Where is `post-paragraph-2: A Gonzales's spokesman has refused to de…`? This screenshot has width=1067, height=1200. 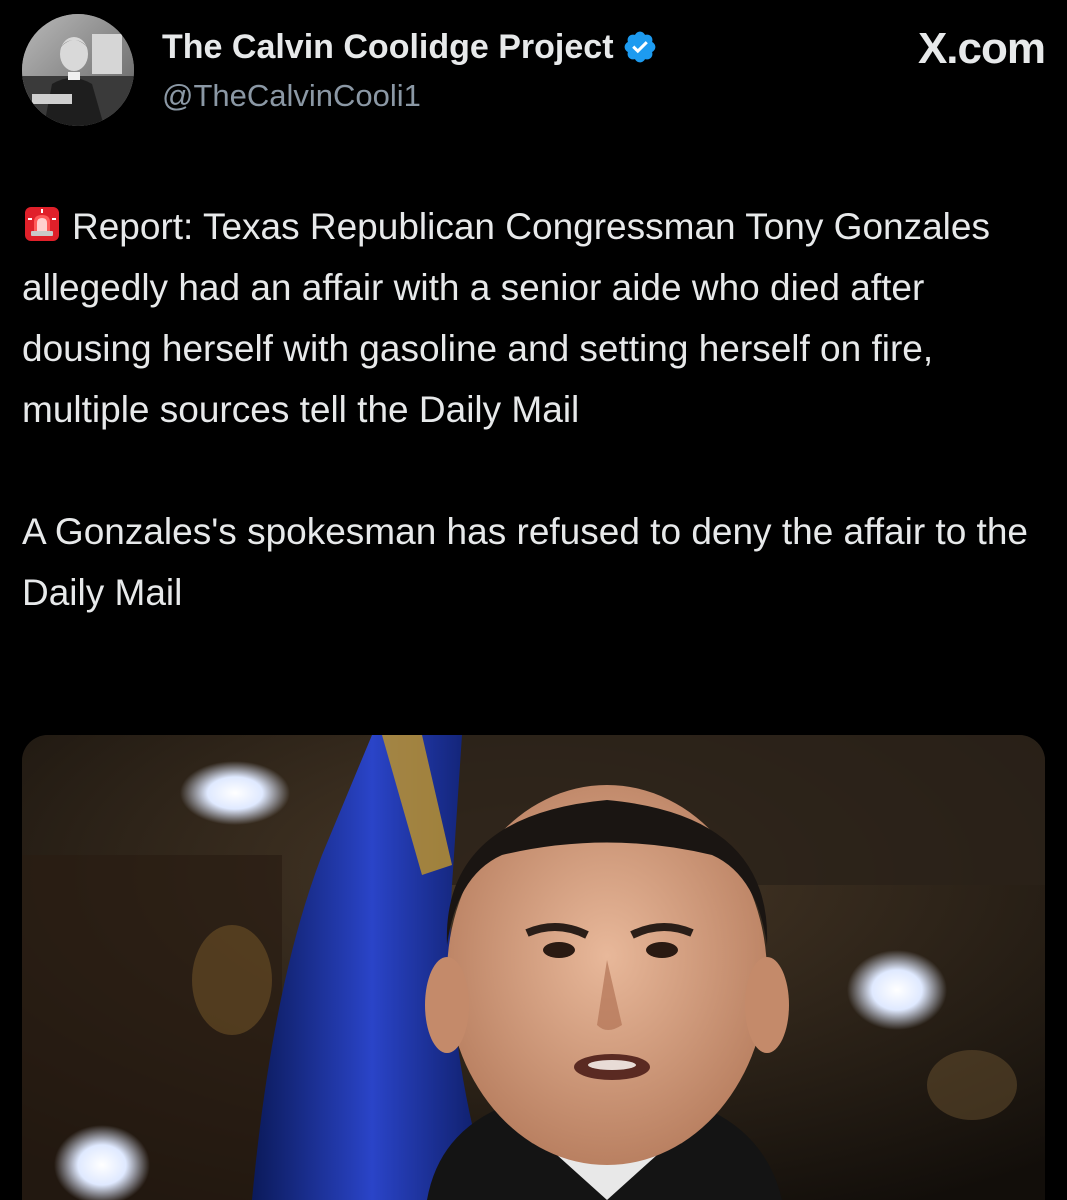
post-paragraph-2: A Gonzales's spokesman has refused to de… is located at coordinates (525, 562).